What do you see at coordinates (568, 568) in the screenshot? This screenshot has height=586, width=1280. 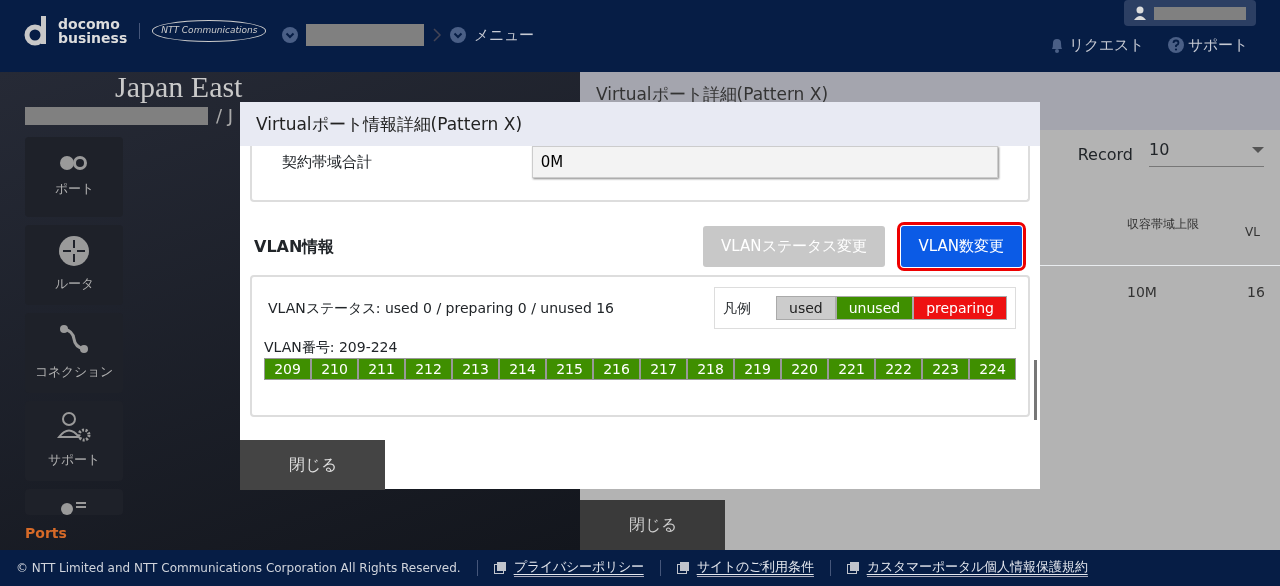 I see `footer-link: プライバシーポリシー` at bounding box center [568, 568].